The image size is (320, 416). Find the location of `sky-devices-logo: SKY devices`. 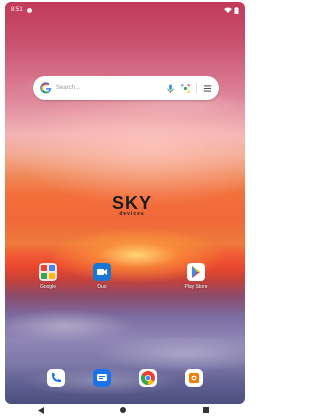

sky-devices-logo: SKY devices is located at coordinates (132, 205).